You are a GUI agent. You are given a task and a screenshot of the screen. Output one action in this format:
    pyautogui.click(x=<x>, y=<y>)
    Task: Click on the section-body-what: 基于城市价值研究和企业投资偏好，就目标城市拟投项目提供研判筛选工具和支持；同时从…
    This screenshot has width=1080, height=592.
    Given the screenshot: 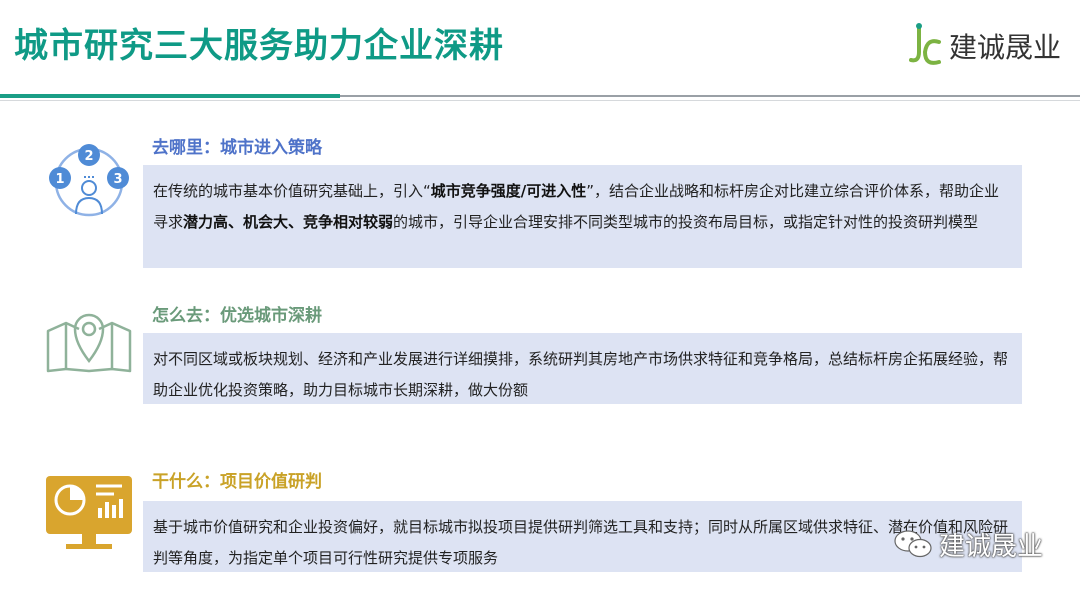 What is the action you would take?
    pyautogui.click(x=582, y=536)
    